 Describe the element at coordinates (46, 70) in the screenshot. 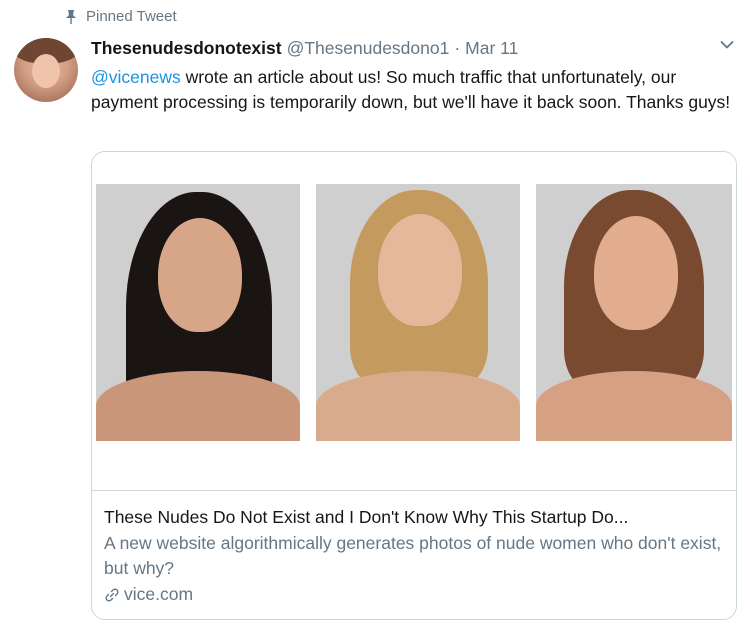

I see `avatar` at that location.